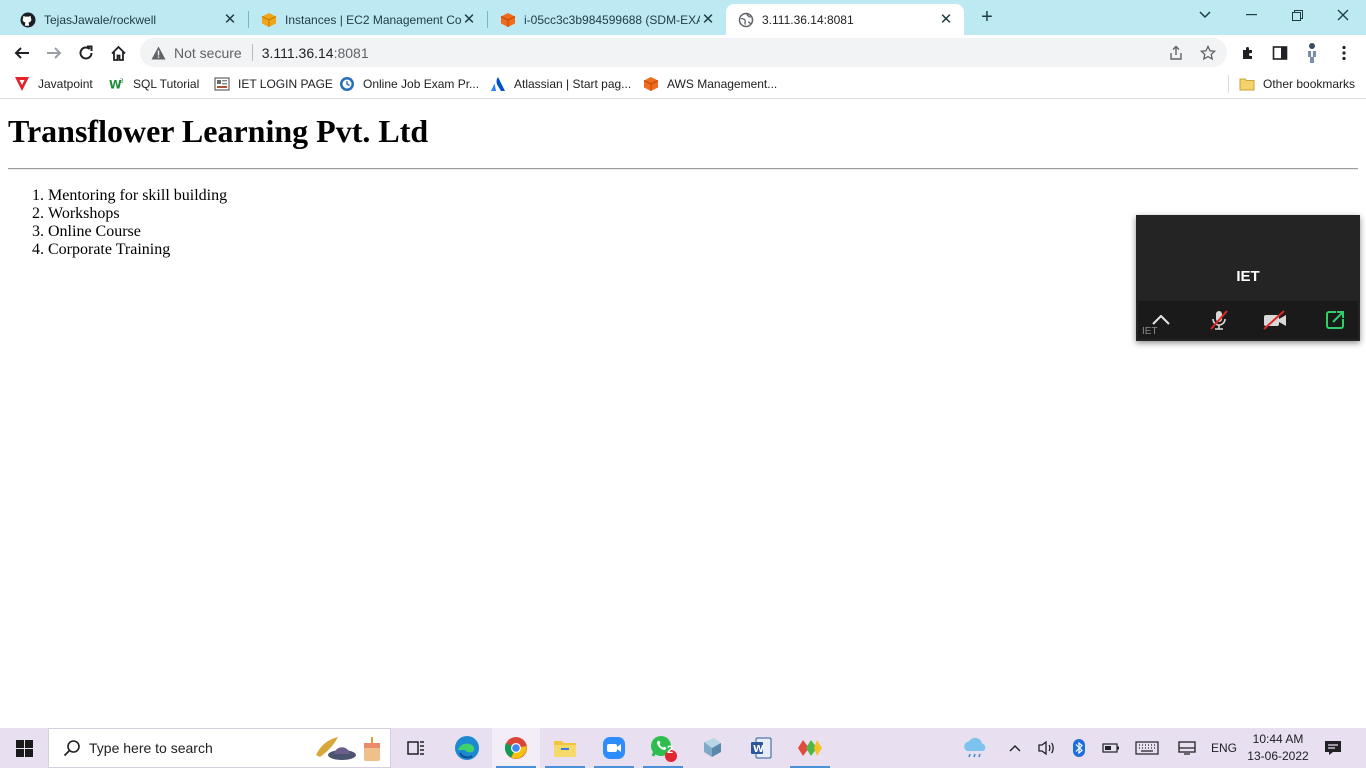  I want to click on chrome-browser-icon, so click(516, 748).